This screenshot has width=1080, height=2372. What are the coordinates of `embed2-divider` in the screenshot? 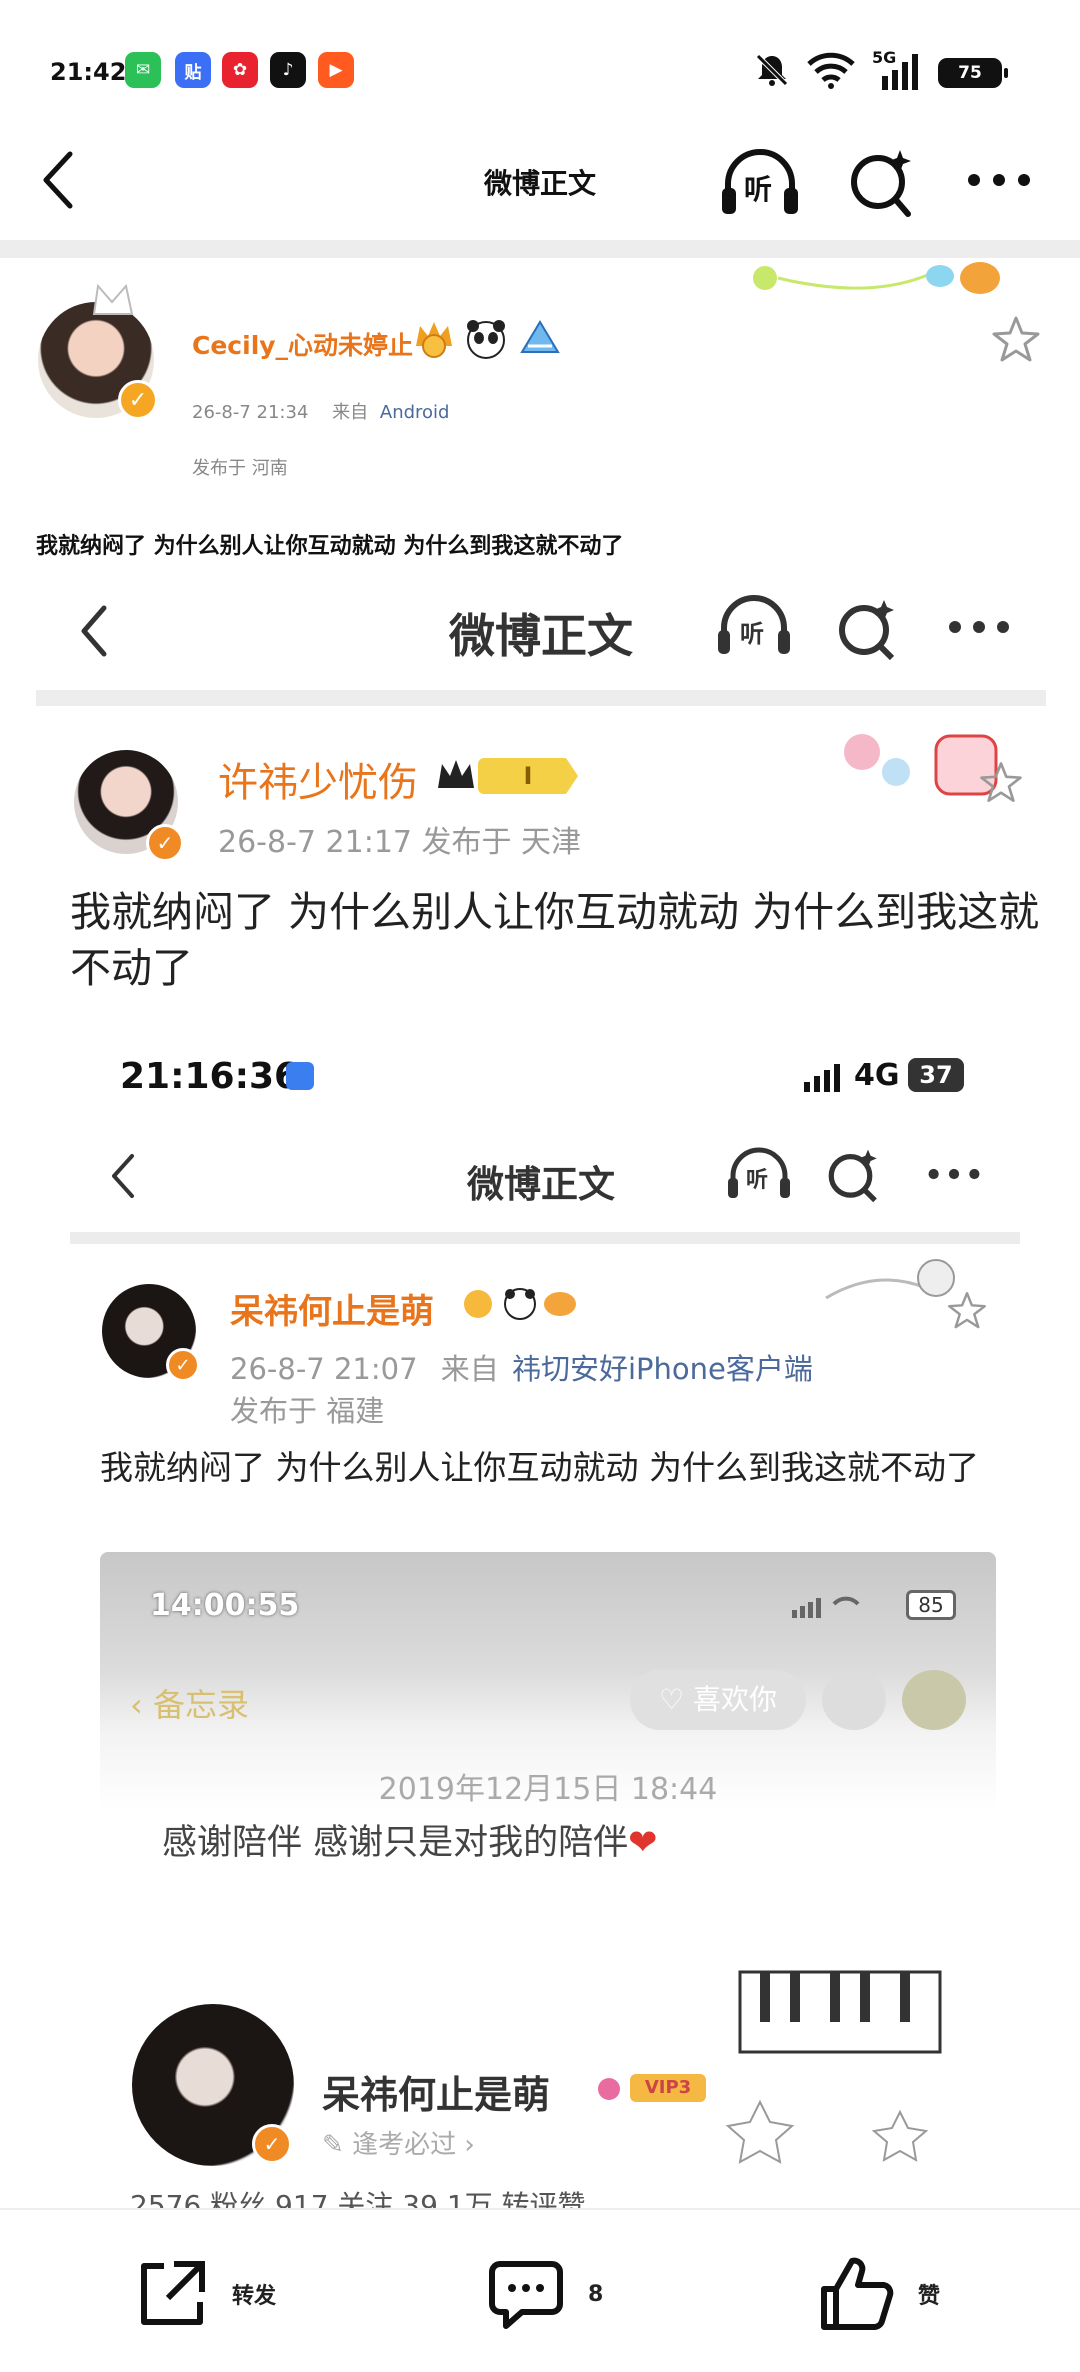 It's located at (545, 1238).